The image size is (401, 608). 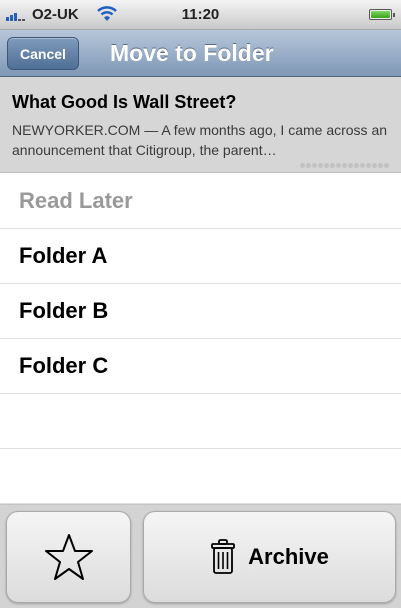 I want to click on archive-label: Archive, so click(x=288, y=556).